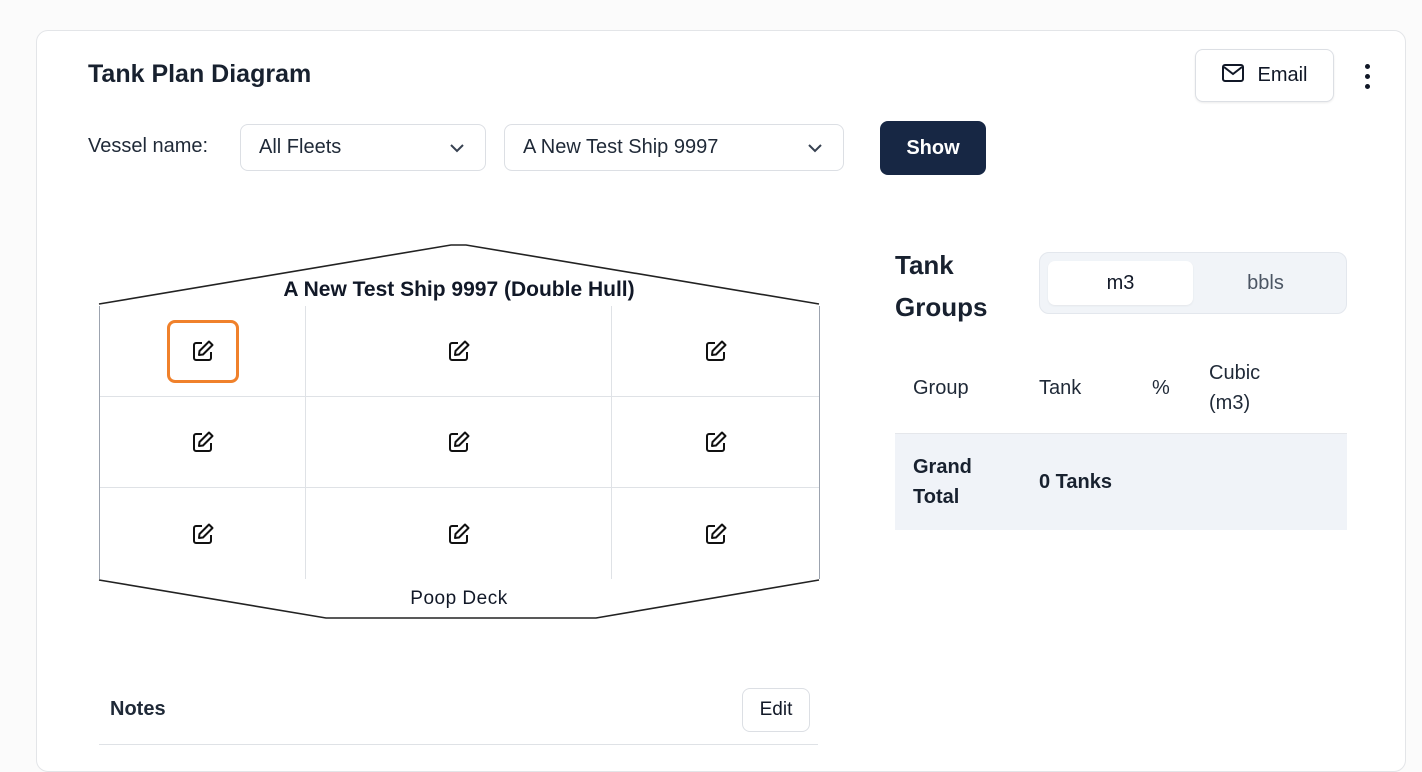 This screenshot has width=1422, height=772. I want to click on ship-title: A New Test Ship 9997 (Double Hull), so click(459, 289).